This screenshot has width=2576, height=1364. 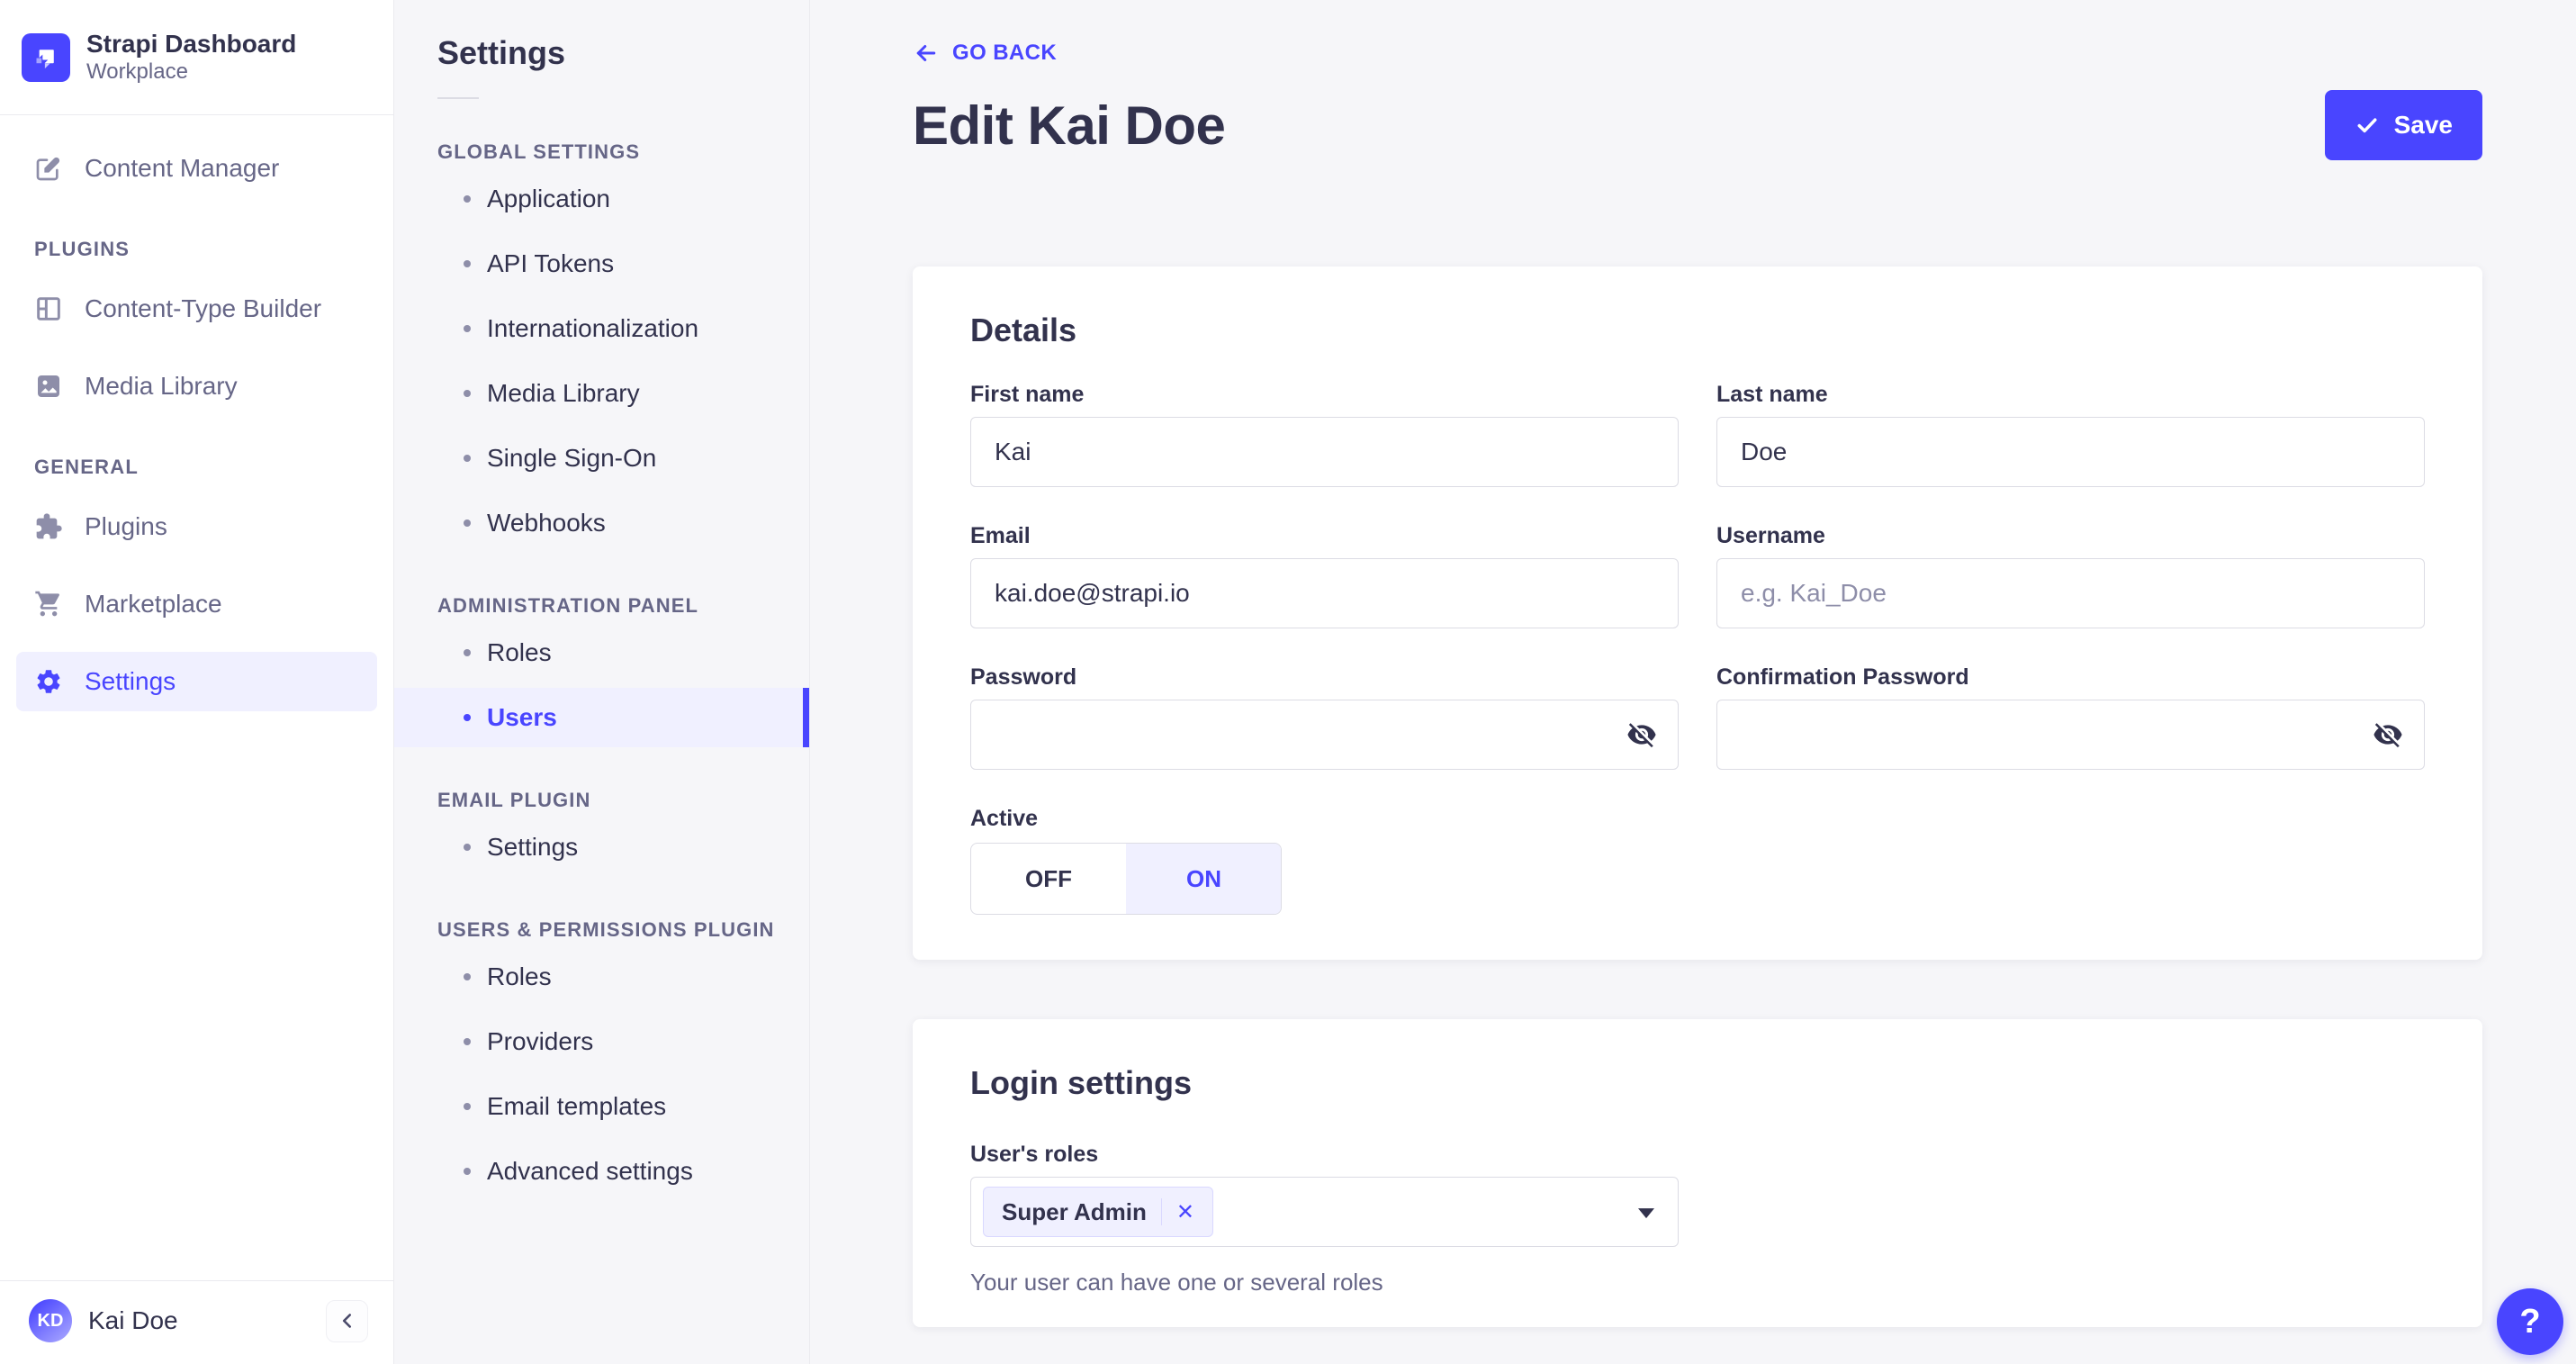 I want to click on sidebar-item-content-type-builder: Content-Type Builder, so click(x=196, y=309).